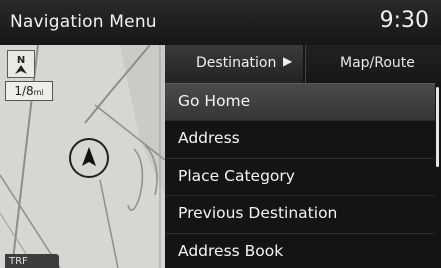  I want to click on menu-item-label: Place Category, so click(236, 176).